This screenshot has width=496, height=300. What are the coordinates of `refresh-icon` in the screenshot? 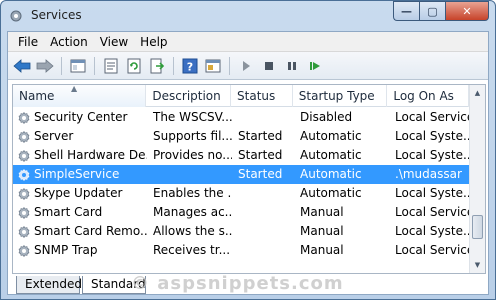 It's located at (134, 66).